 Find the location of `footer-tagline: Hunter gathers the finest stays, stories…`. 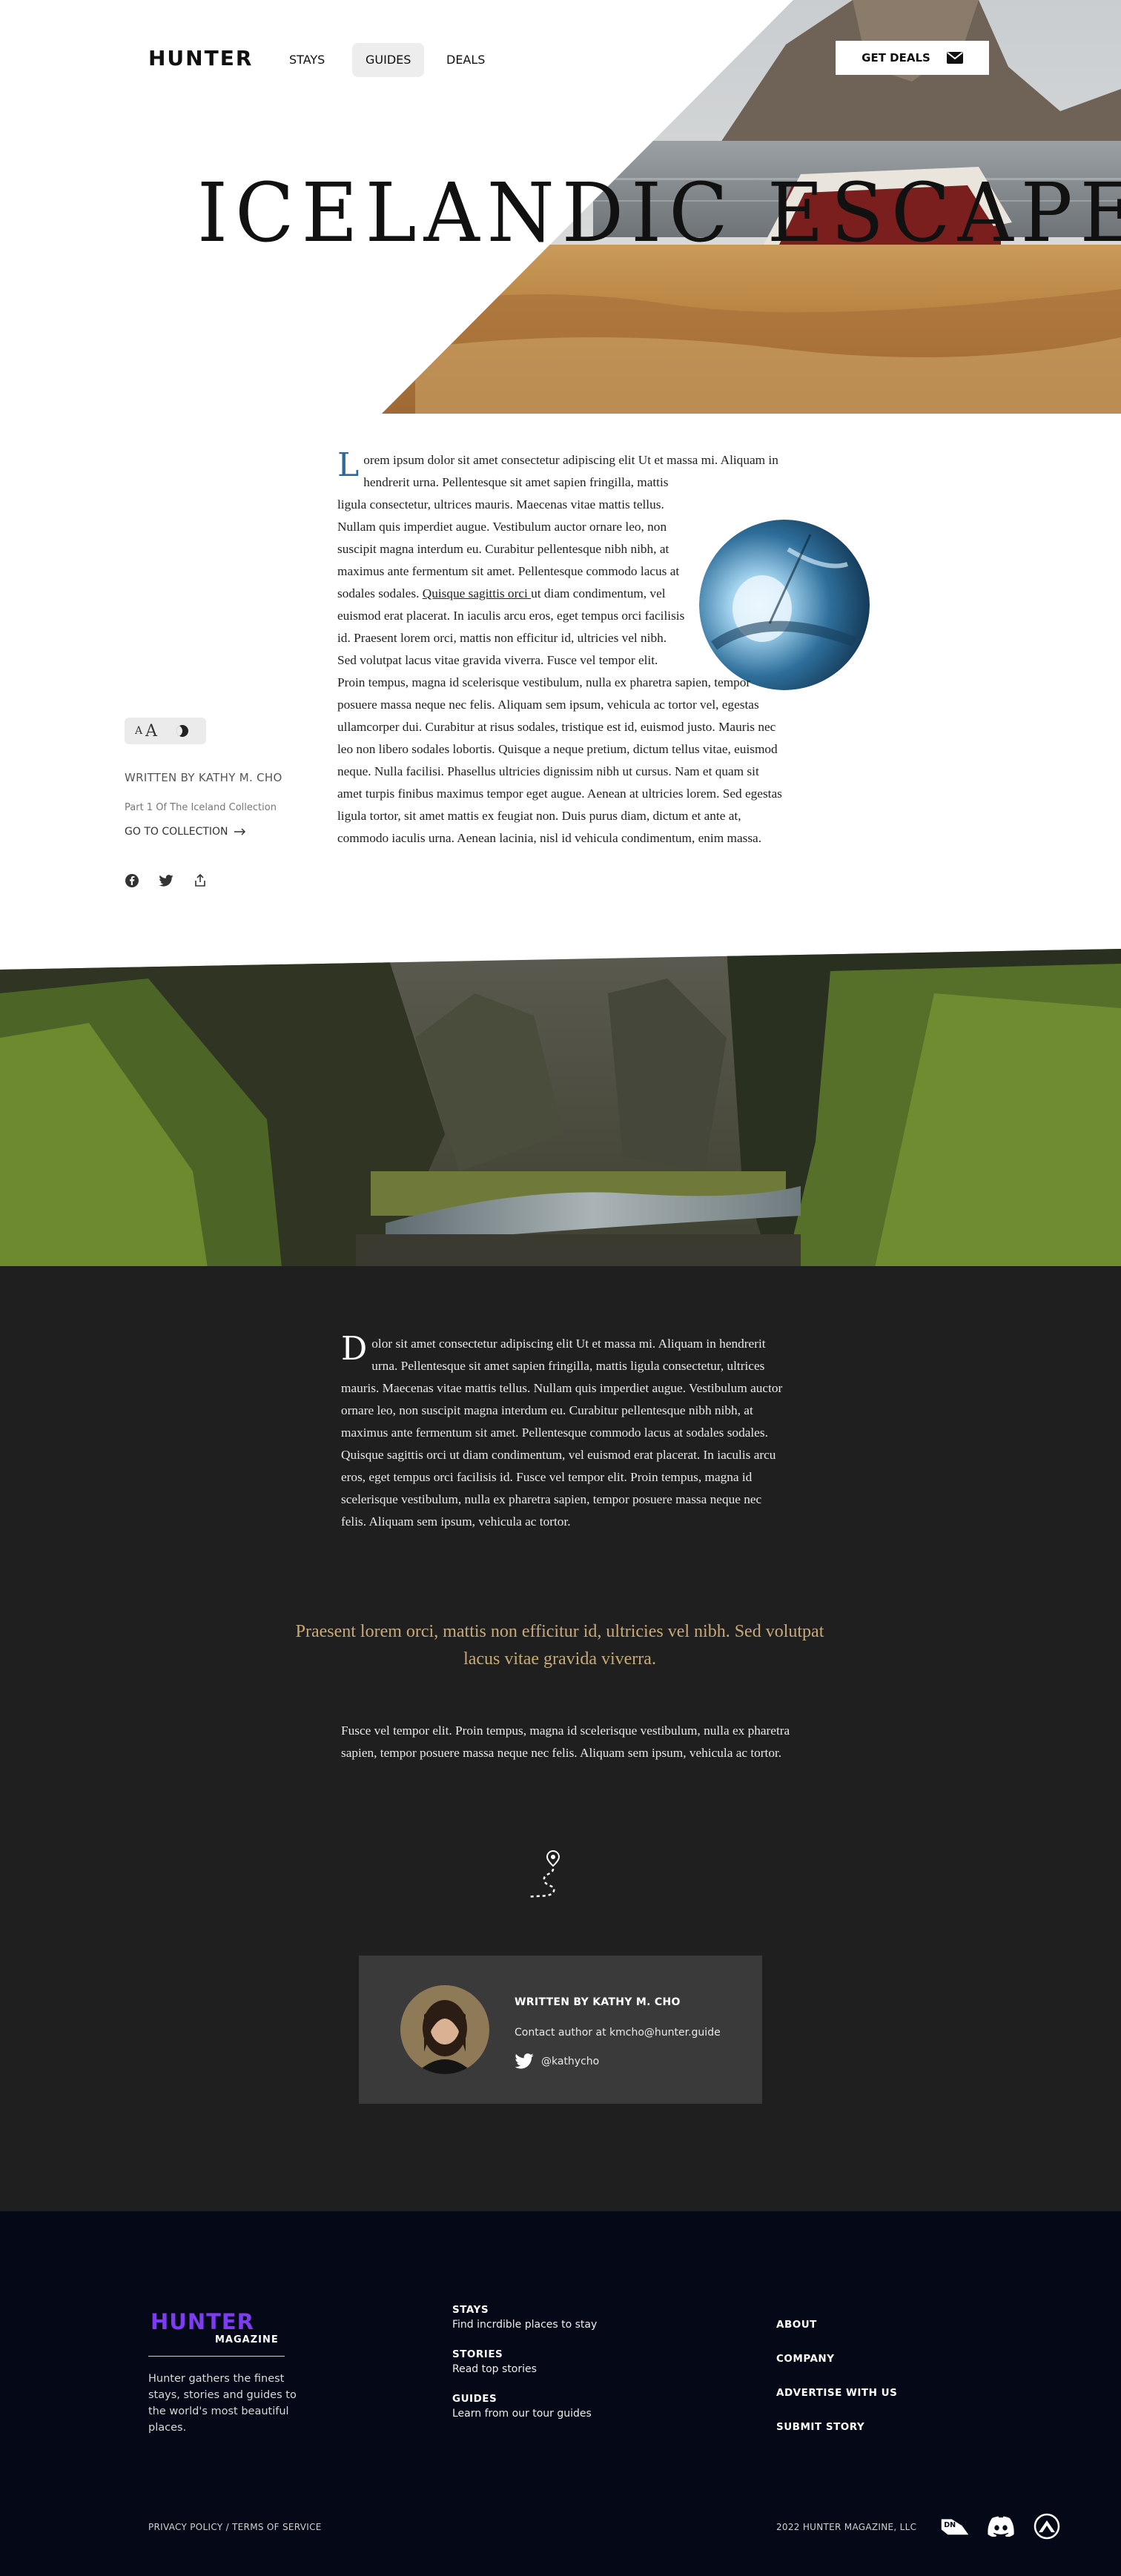

footer-tagline: Hunter gathers the finest stays, stories… is located at coordinates (223, 2403).